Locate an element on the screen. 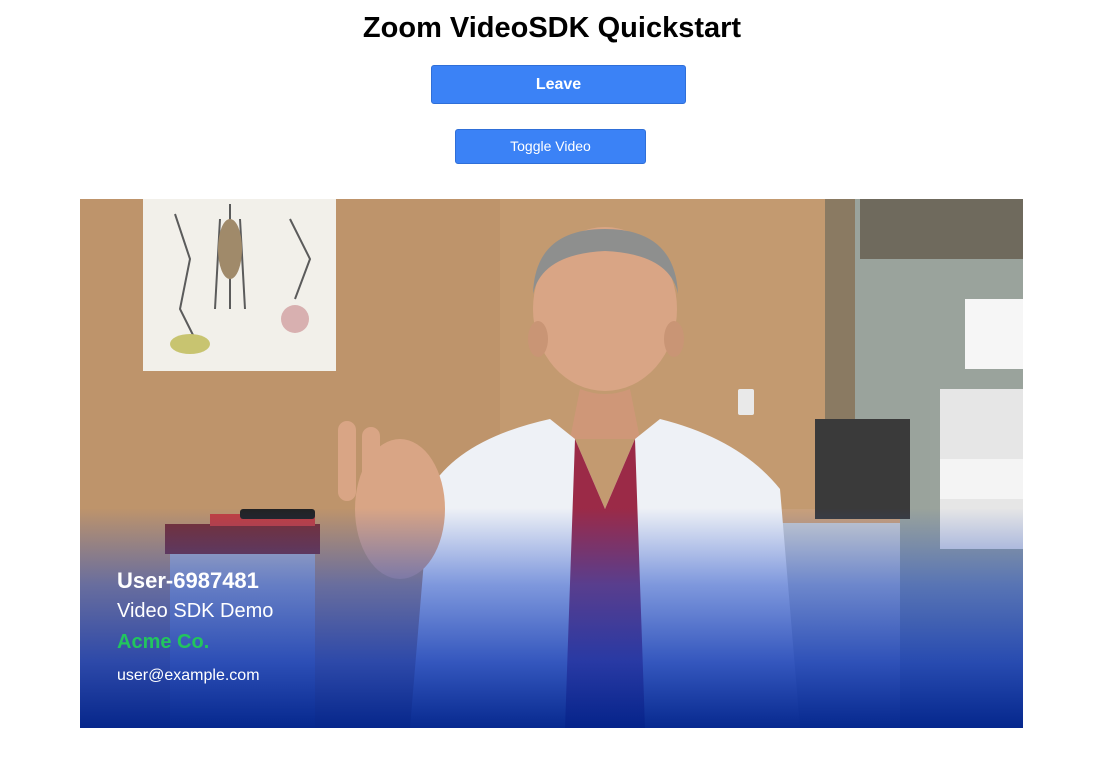 This screenshot has height=763, width=1104. participant-email: user@example.com is located at coordinates (188, 675).